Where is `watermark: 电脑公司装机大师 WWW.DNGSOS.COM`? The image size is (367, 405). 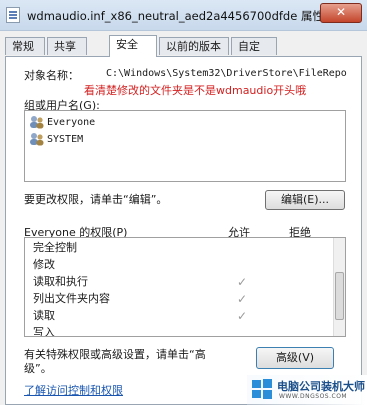
watermark: 电脑公司装机大师 WWW.DNGSOS.COM is located at coordinates (307, 390).